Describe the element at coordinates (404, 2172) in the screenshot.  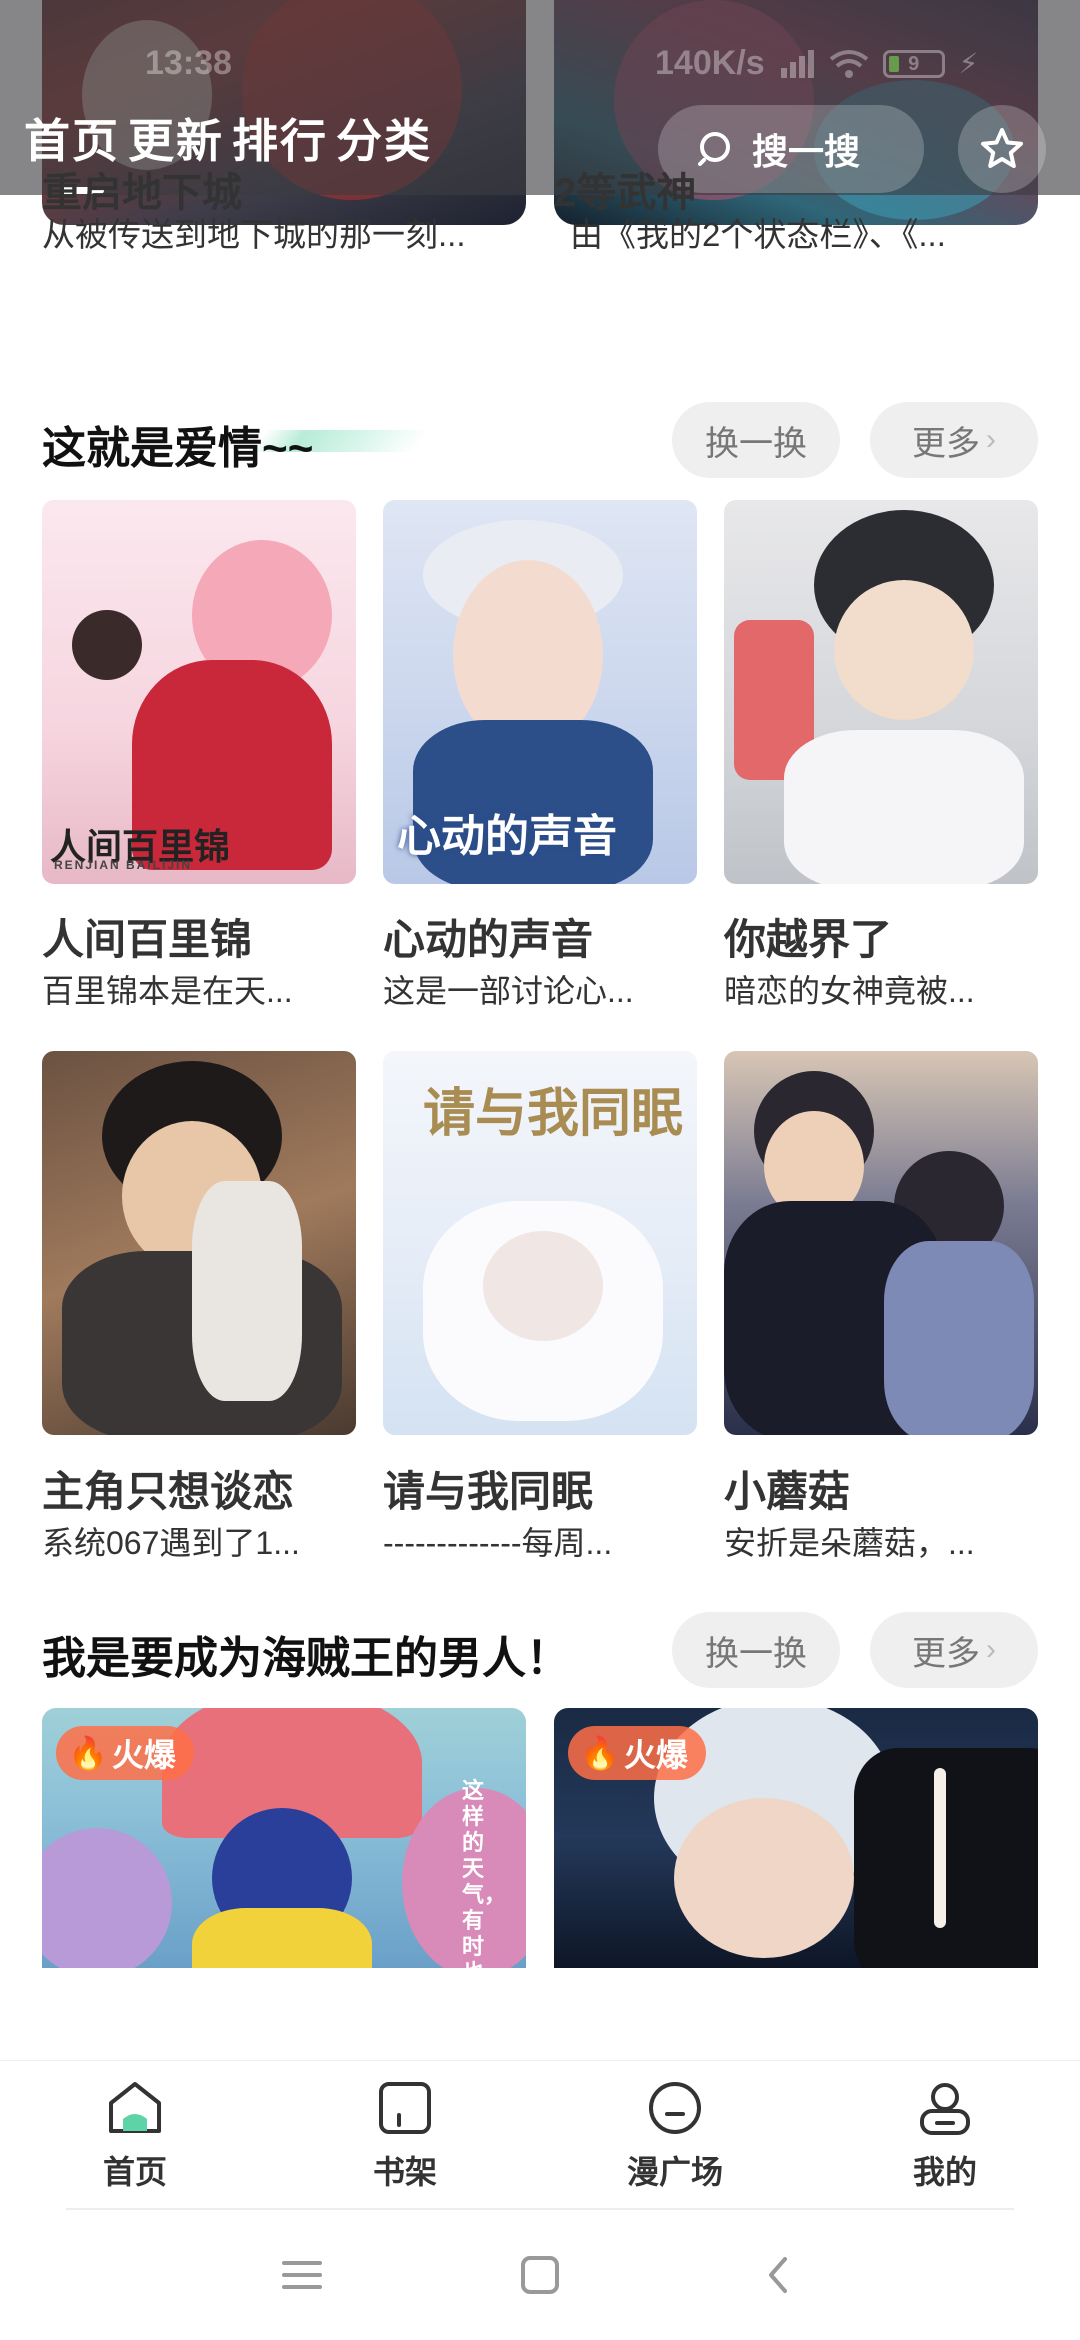
I see `nav-bookshelf-label: 书架` at that location.